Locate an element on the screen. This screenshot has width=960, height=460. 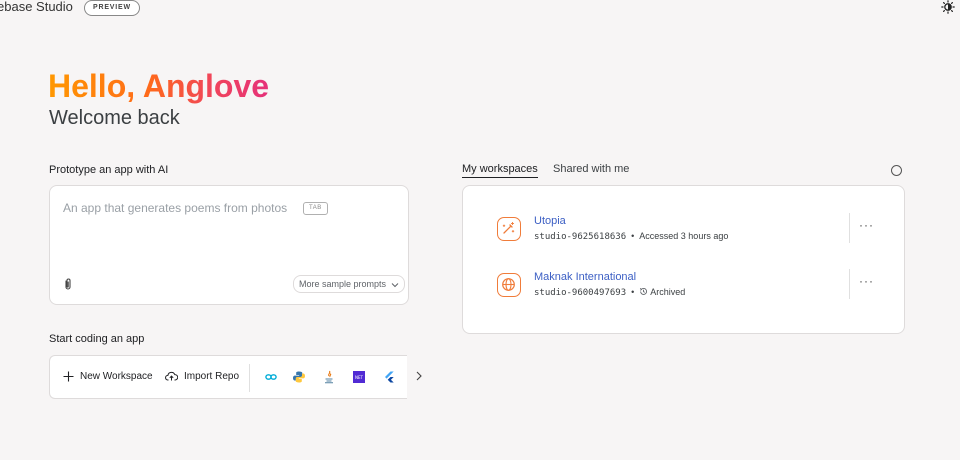
more-sample-prompts-button: More sample prompts is located at coordinates (349, 284).